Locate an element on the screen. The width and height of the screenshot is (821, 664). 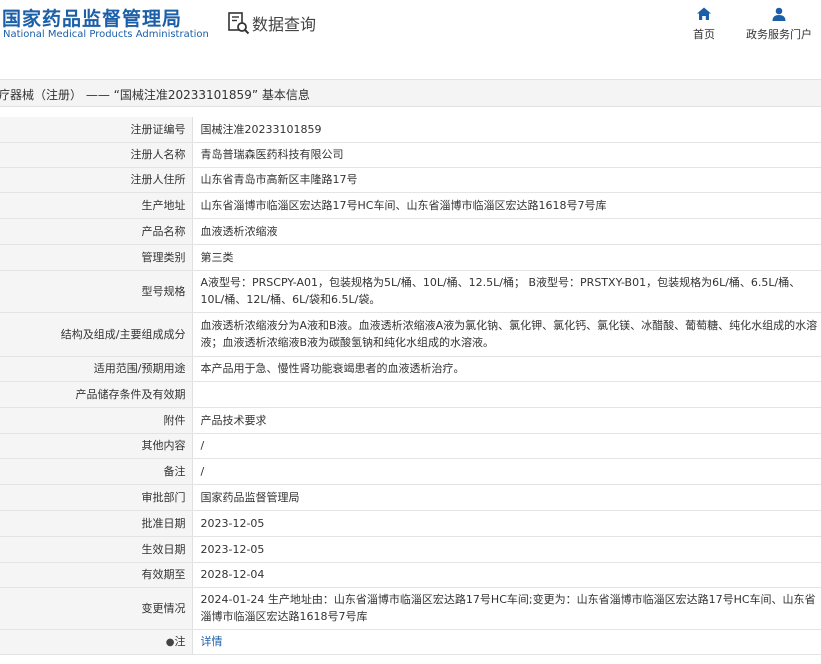
row-value: 第三类 is located at coordinates (506, 257).